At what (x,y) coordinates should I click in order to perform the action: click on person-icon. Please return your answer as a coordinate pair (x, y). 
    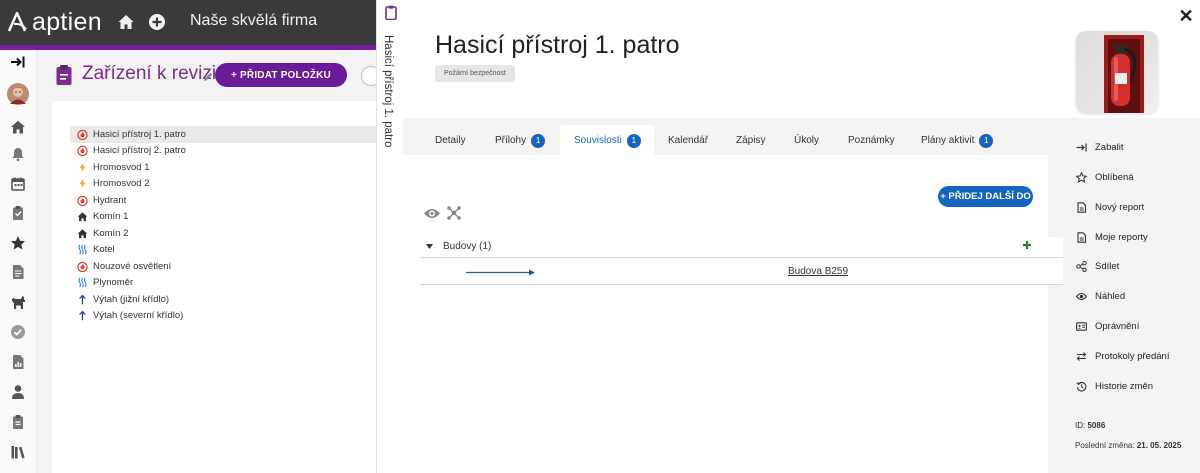
    Looking at the image, I should click on (18, 392).